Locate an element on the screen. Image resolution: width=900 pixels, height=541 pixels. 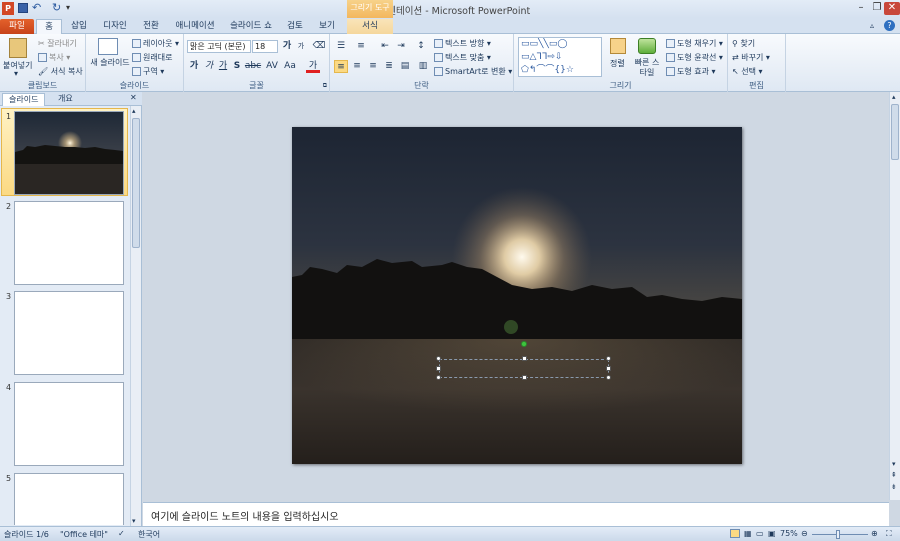
font-name-combo: 맑은 고딕 (본문) is located at coordinates (219, 46).